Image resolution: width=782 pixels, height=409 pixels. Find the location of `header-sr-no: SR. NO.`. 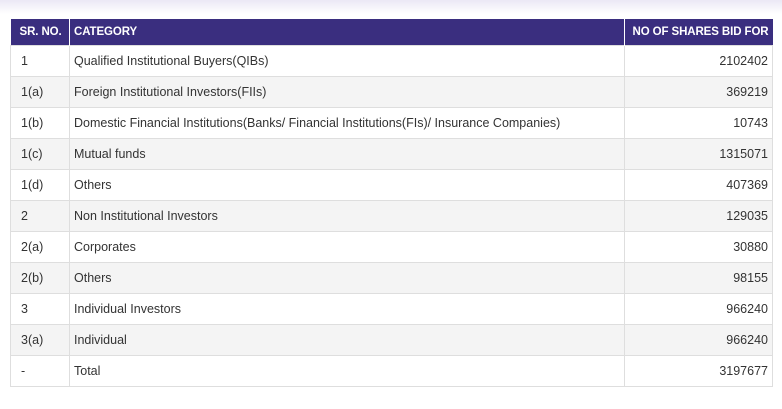

header-sr-no: SR. NO. is located at coordinates (40, 32).